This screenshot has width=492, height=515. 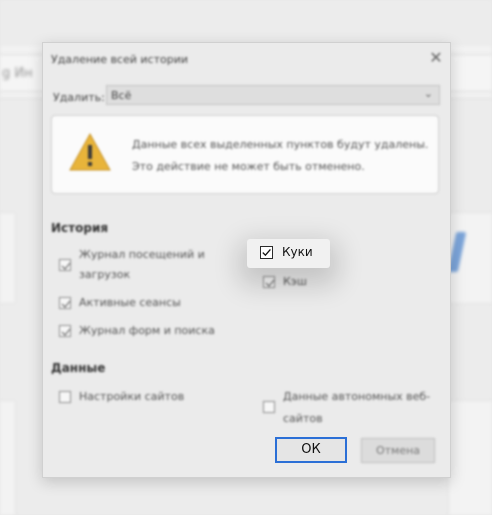 I want to click on form-history-checkbox, so click(x=65, y=331).